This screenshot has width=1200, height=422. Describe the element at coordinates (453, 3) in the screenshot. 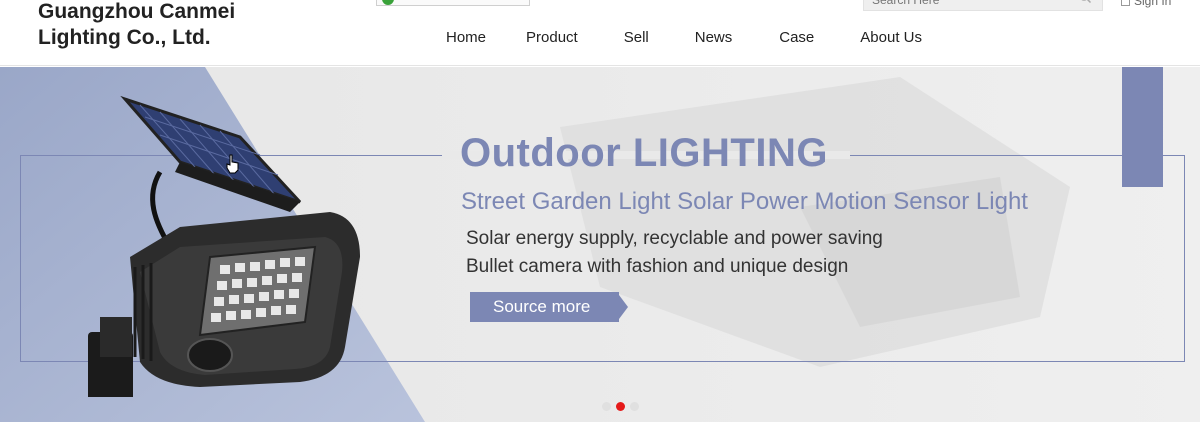

I see `language-selector` at that location.